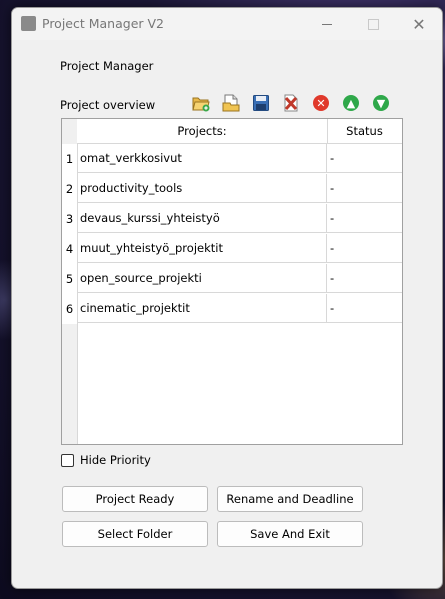 The width and height of the screenshot is (445, 599). I want to click on row-number: 6, so click(70, 309).